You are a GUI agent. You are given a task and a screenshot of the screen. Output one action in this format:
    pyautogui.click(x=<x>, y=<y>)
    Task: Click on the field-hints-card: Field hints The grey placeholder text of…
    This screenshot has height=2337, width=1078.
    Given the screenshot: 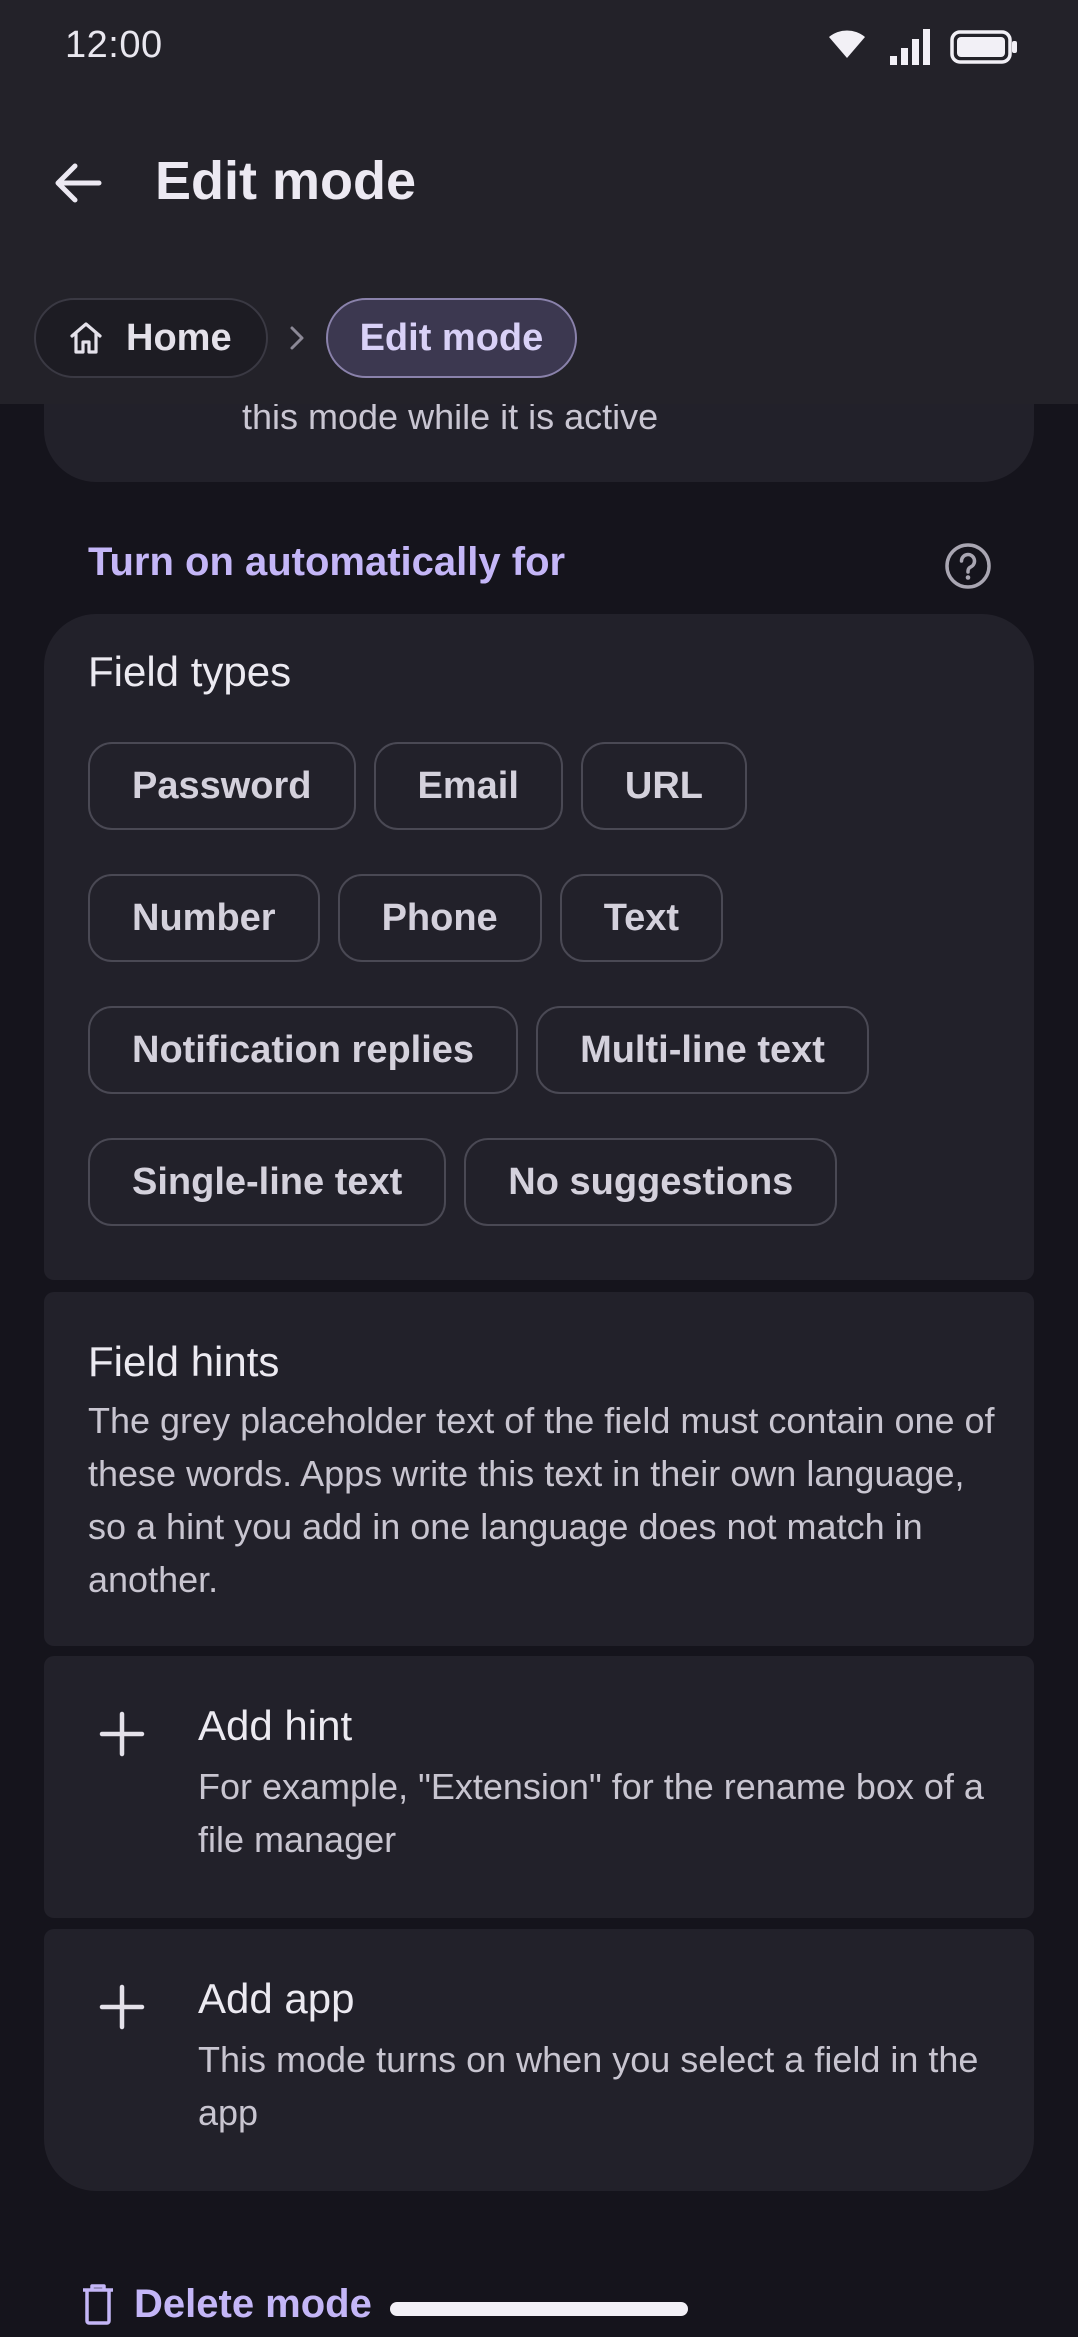 What is the action you would take?
    pyautogui.click(x=539, y=1469)
    